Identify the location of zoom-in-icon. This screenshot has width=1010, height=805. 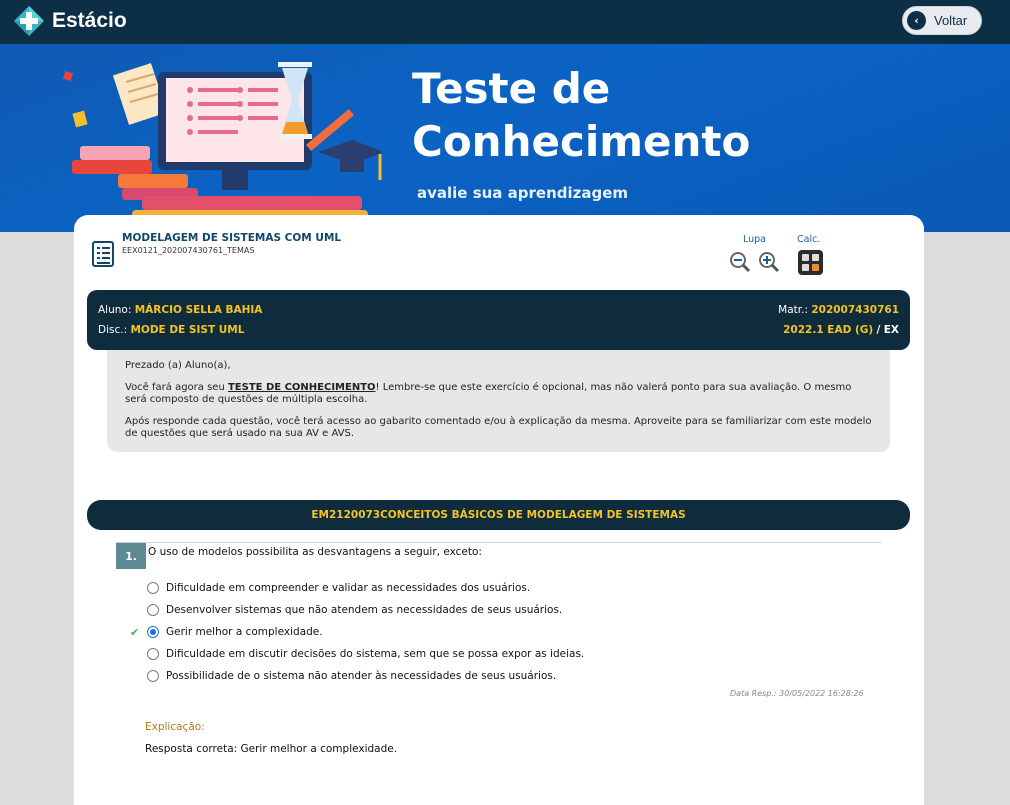
(769, 262).